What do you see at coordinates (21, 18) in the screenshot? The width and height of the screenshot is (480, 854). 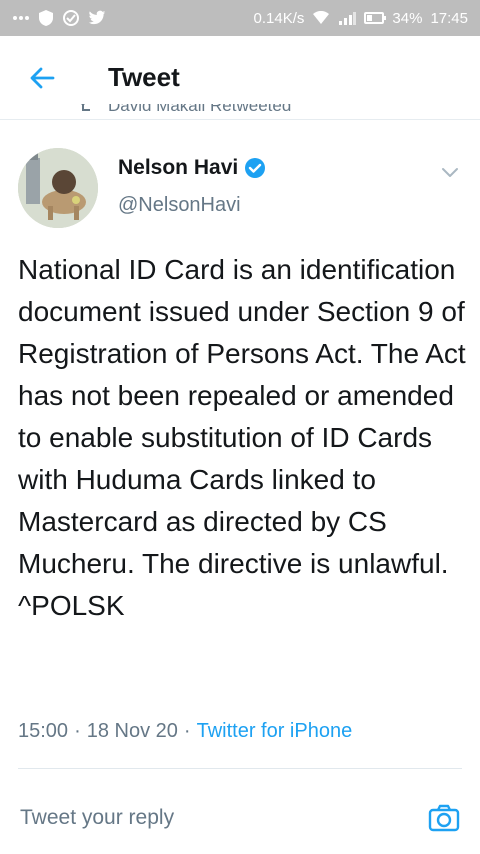 I see `more-dots-icon` at bounding box center [21, 18].